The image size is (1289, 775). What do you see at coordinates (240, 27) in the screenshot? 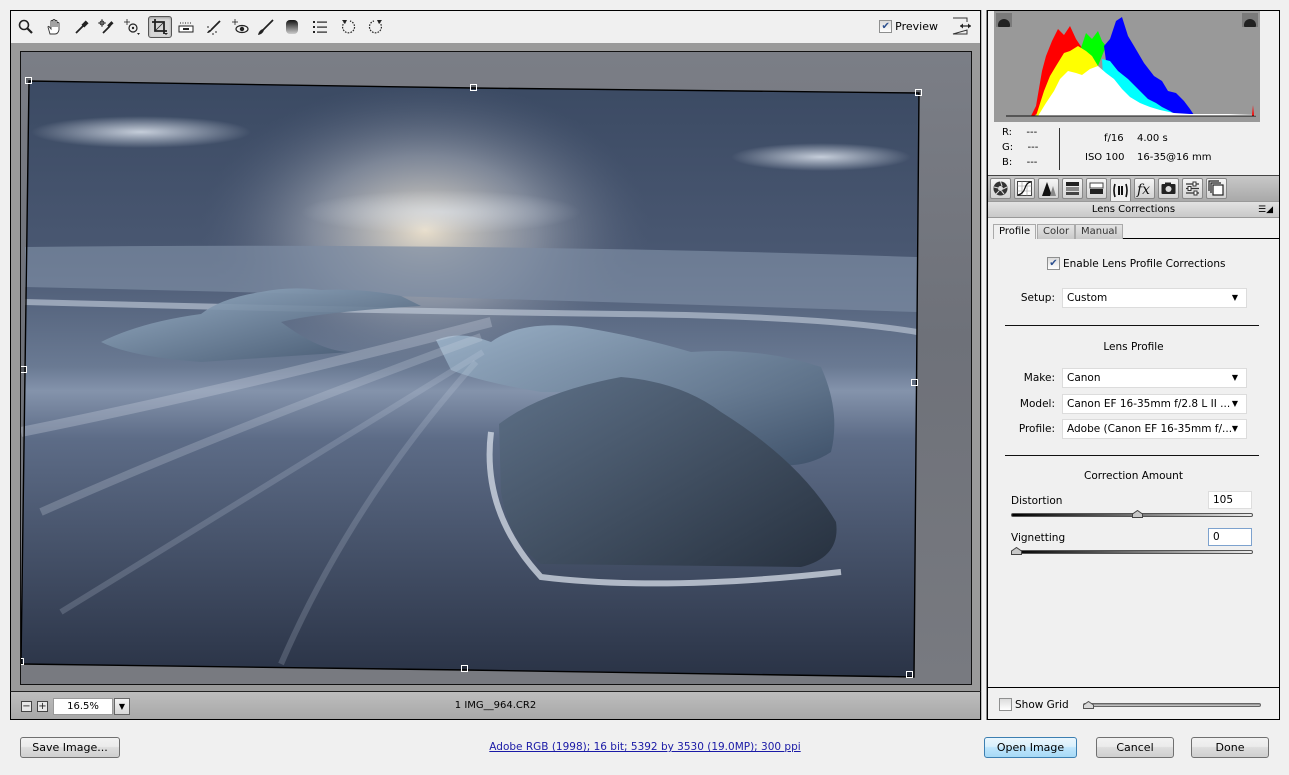
I see `red-eye-removal-tool` at bounding box center [240, 27].